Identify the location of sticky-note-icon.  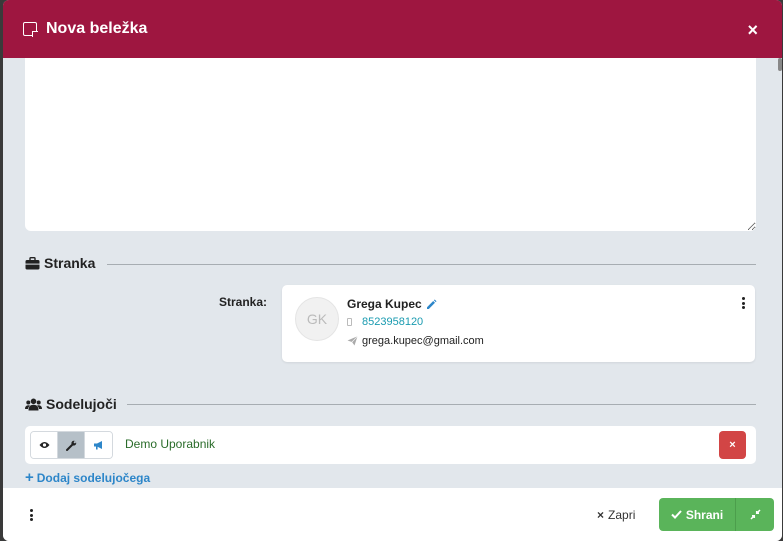
(30, 29).